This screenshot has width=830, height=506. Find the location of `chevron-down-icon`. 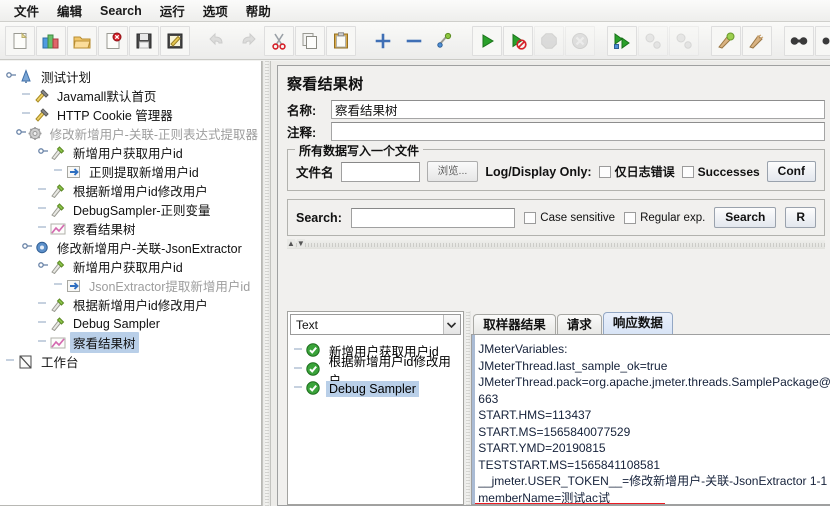

chevron-down-icon is located at coordinates (451, 324).